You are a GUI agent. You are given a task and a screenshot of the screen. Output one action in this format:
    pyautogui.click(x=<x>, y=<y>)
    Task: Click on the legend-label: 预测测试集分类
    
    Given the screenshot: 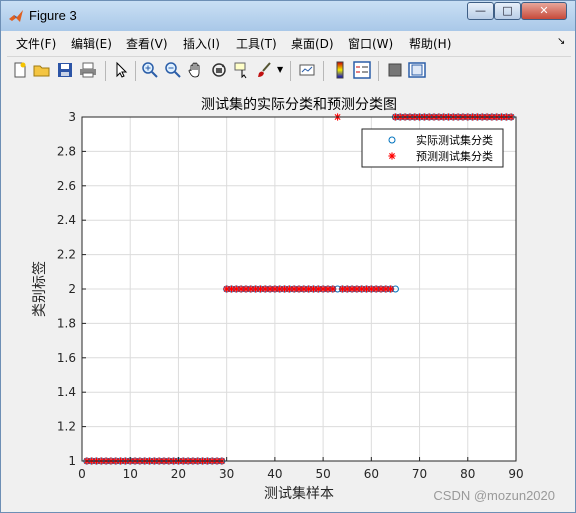 What is the action you would take?
    pyautogui.click(x=454, y=156)
    